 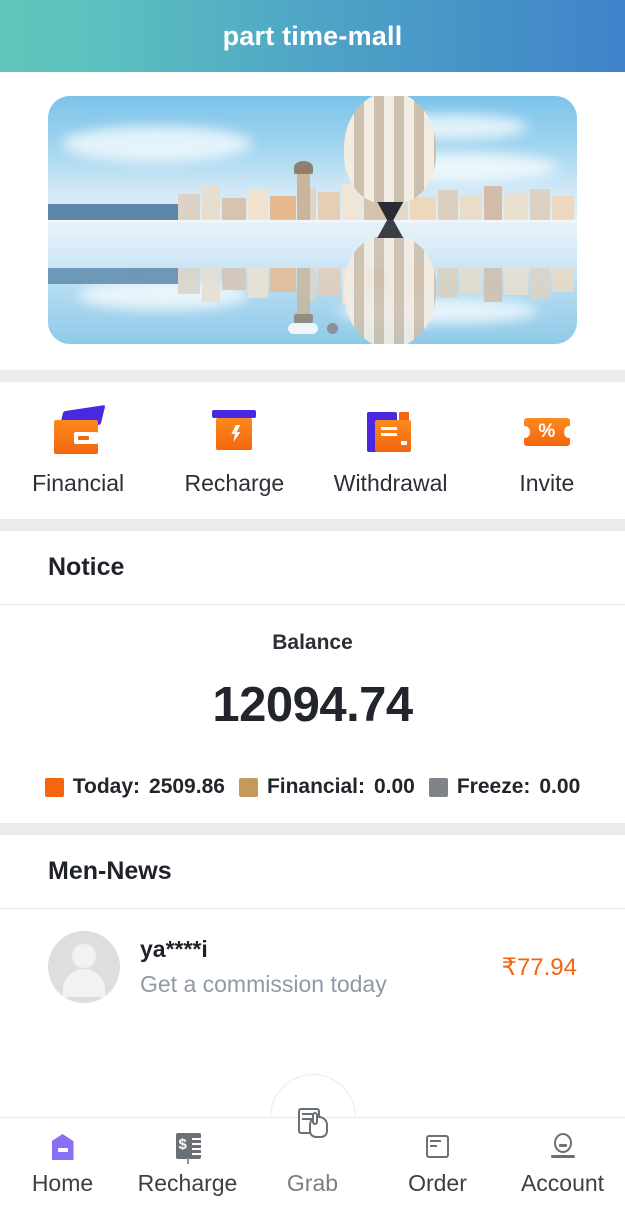 What do you see at coordinates (54, 787) in the screenshot?
I see `swatch-today` at bounding box center [54, 787].